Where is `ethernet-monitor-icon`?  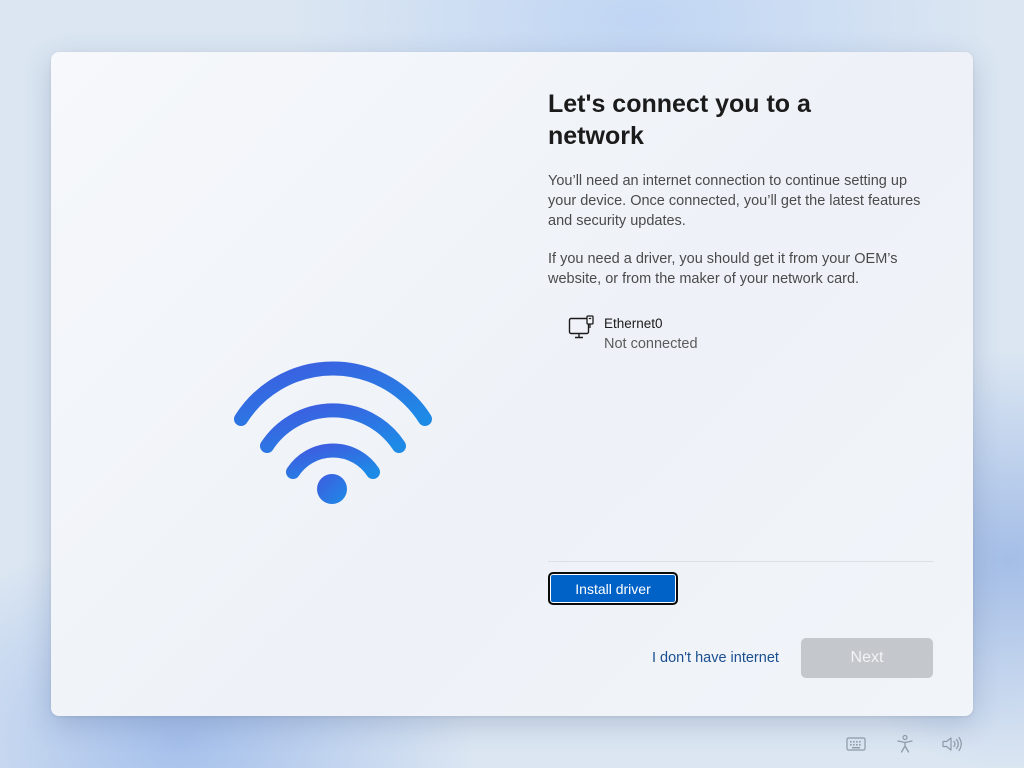 ethernet-monitor-icon is located at coordinates (581, 327).